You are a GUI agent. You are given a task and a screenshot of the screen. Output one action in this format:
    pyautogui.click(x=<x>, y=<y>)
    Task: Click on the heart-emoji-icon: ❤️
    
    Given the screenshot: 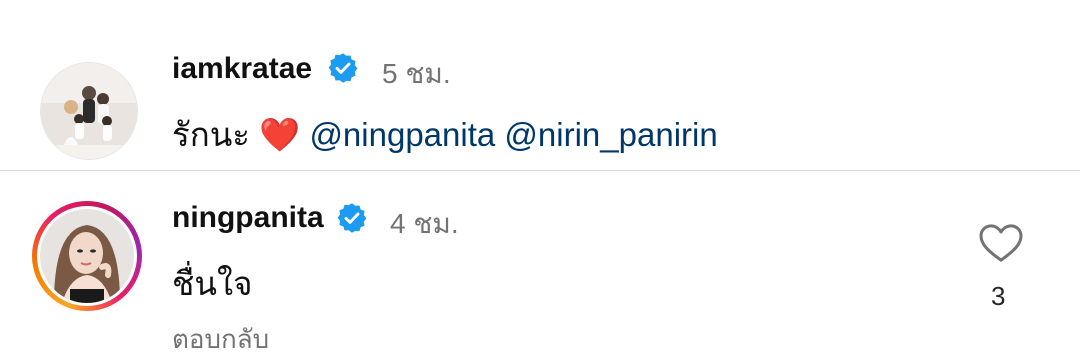 What is the action you would take?
    pyautogui.click(x=280, y=134)
    